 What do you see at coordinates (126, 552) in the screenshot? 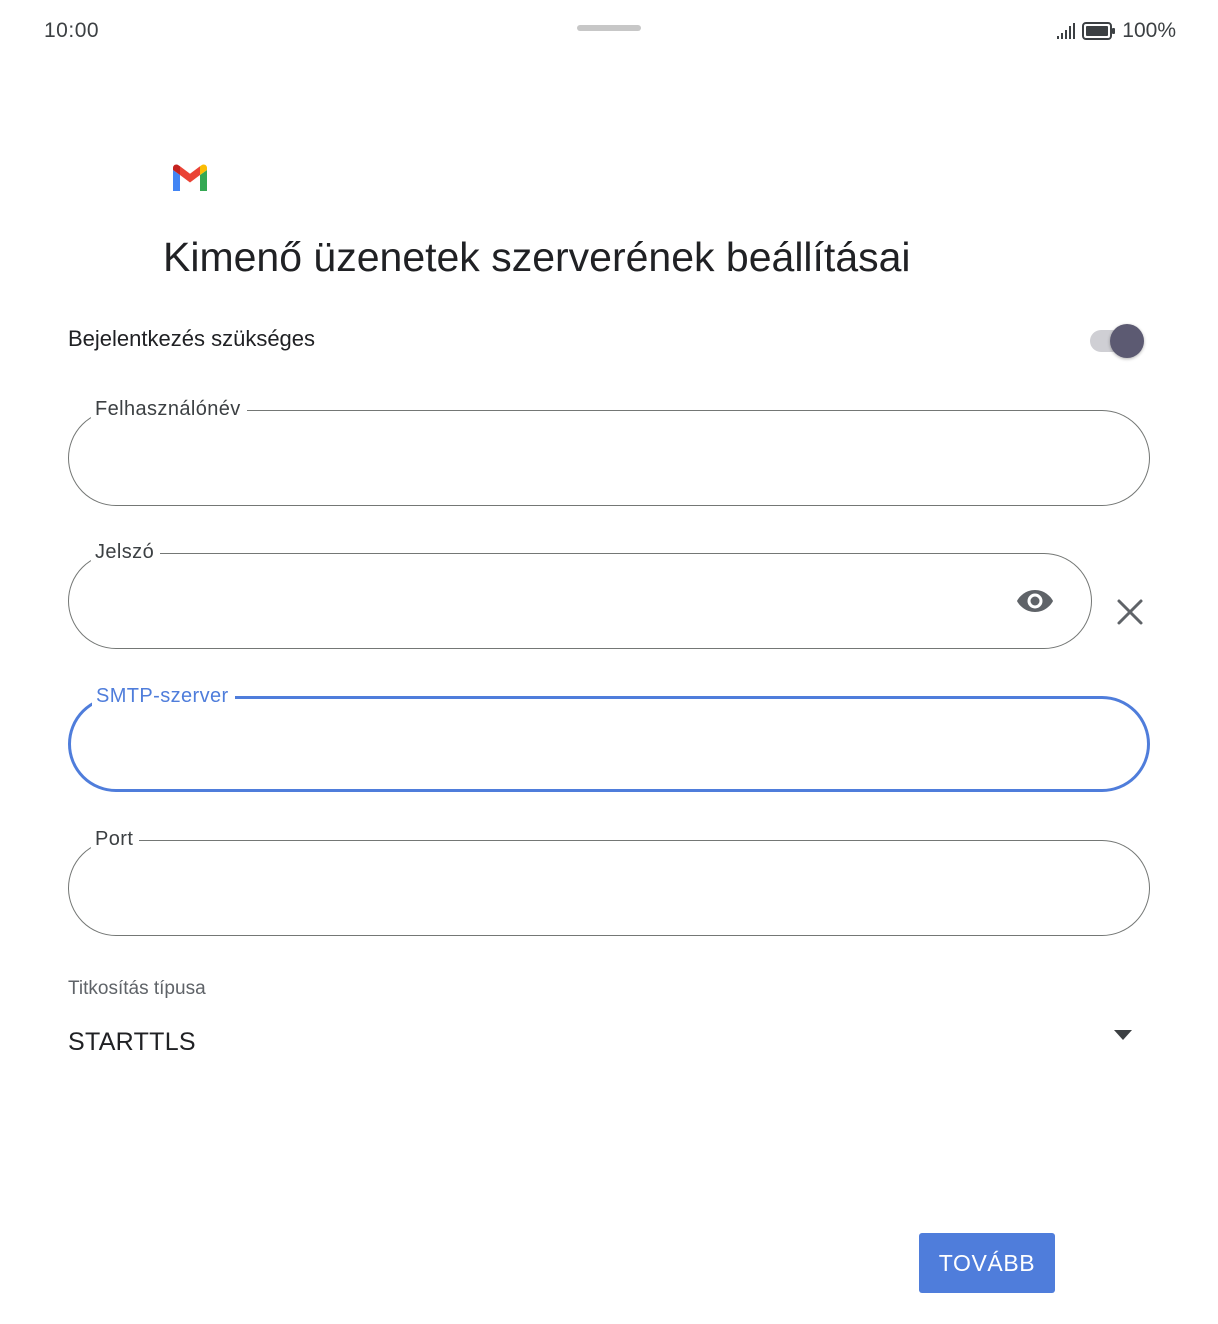
I see `password-label: Jelszó` at bounding box center [126, 552].